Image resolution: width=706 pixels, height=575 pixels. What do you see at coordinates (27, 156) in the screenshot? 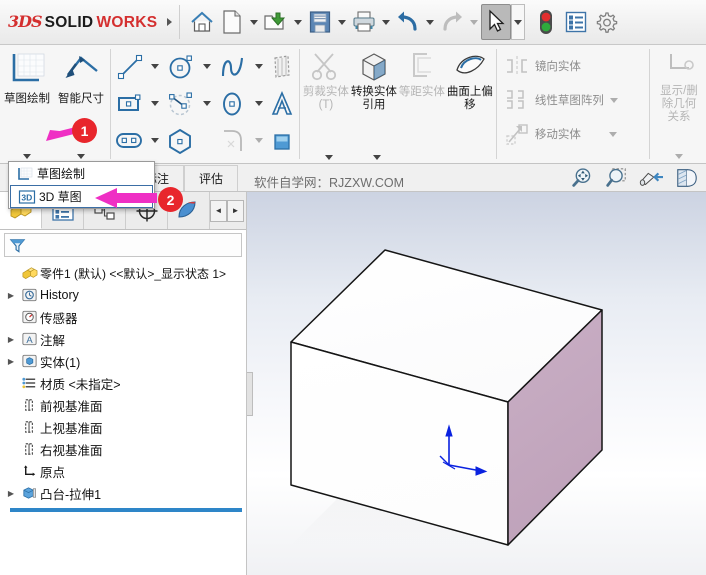
I see `sketch-dropdown` at bounding box center [27, 156].